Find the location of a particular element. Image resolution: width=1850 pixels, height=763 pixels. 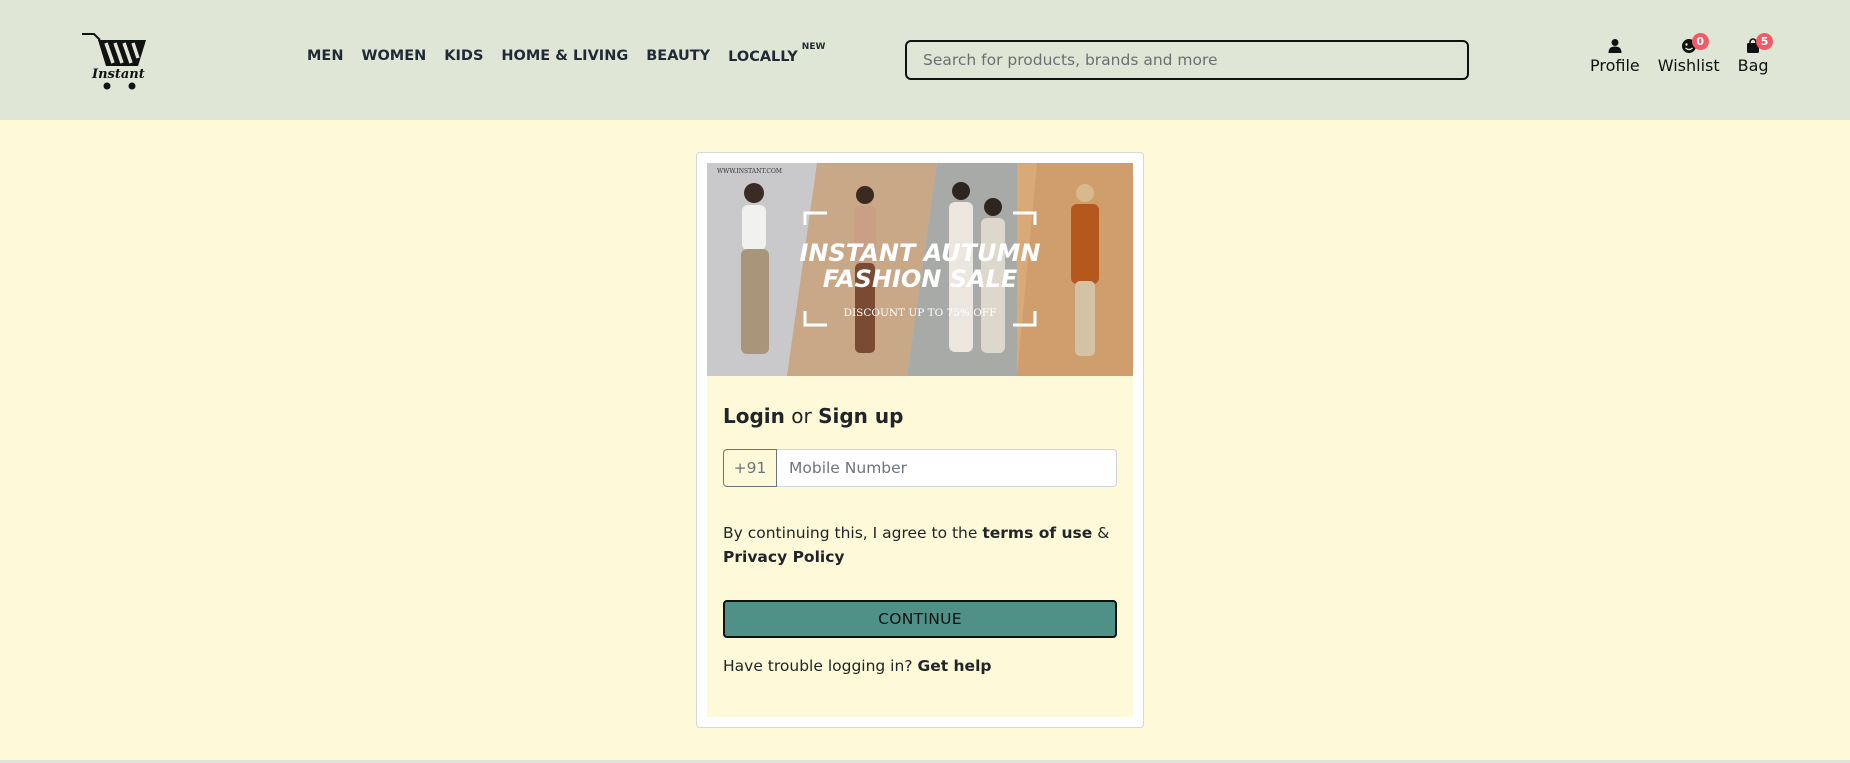

svg-text: Instant is located at coordinates (118, 74).